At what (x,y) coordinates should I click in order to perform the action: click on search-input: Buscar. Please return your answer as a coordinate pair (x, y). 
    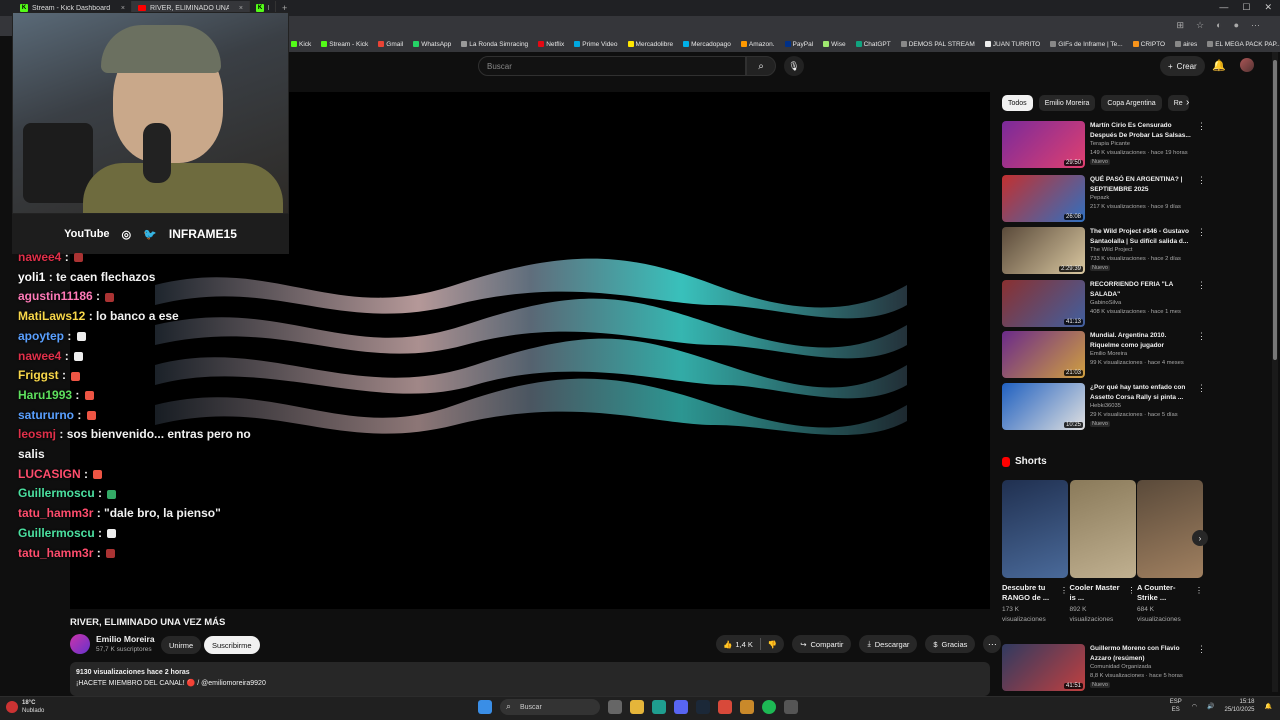
    Looking at the image, I should click on (612, 66).